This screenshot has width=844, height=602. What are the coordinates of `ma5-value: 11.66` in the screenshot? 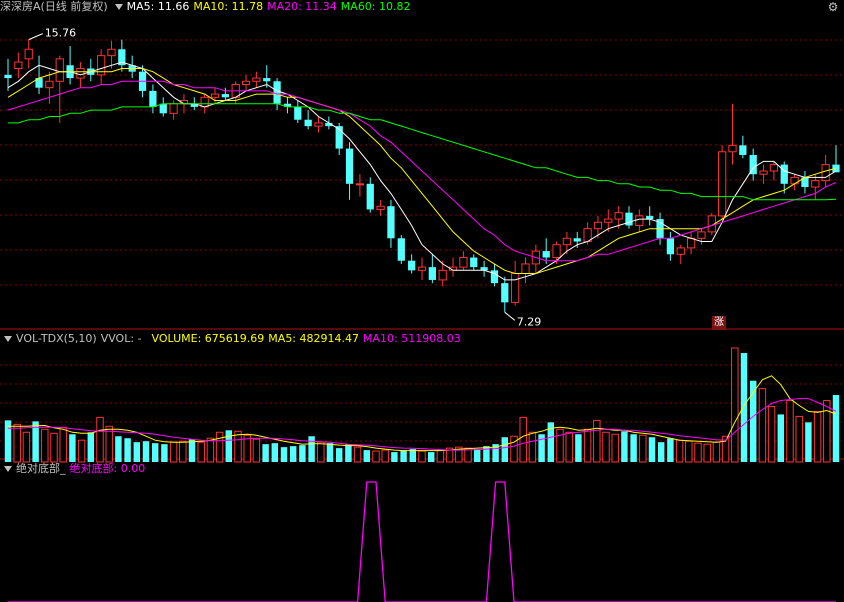 It's located at (173, 6).